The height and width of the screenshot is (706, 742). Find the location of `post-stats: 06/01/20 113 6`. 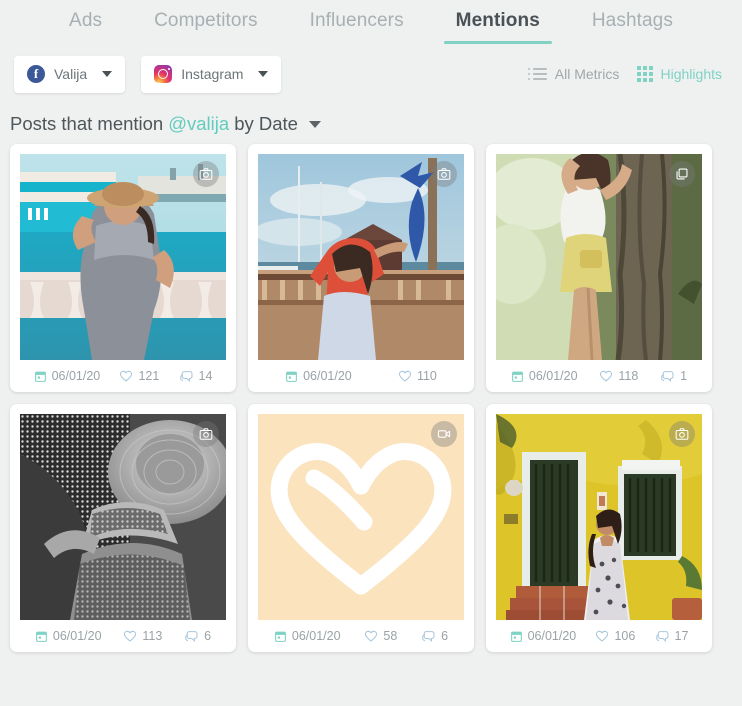

post-stats: 06/01/20 113 6 is located at coordinates (123, 636).